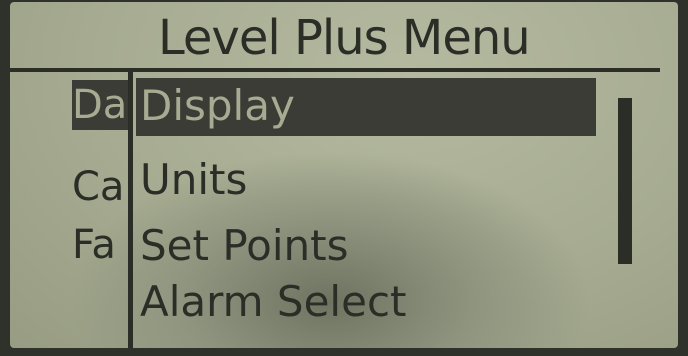 The image size is (688, 356). What do you see at coordinates (366, 181) in the screenshot?
I see `menu-item-units: Units` at bounding box center [366, 181].